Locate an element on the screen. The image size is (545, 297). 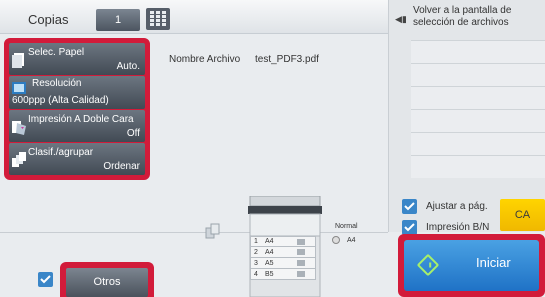
start-icon is located at coordinates (428, 265).